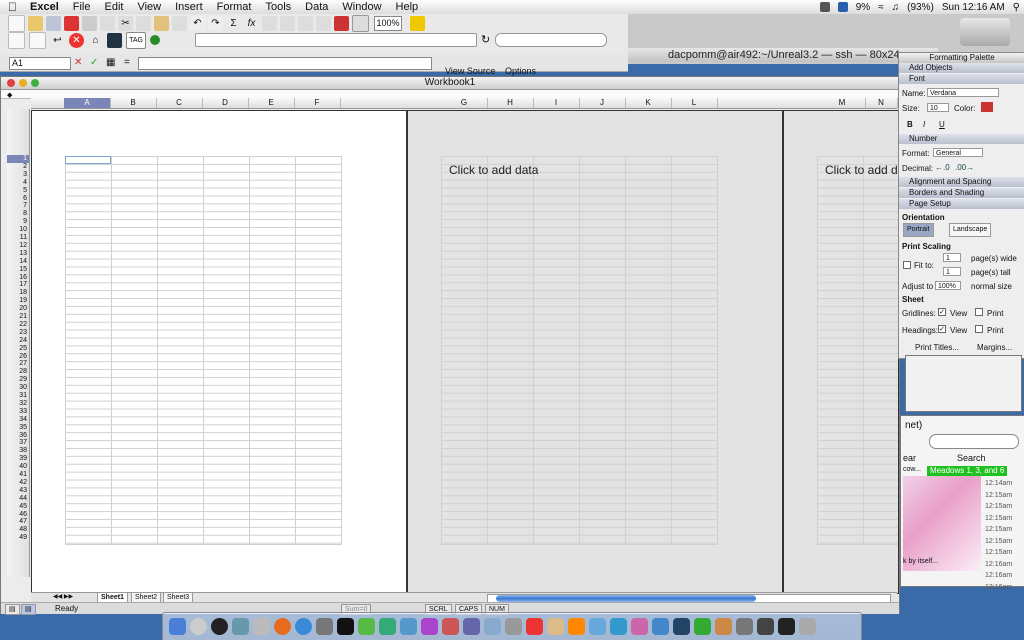 The height and width of the screenshot is (640, 1024). Describe the element at coordinates (18, 396) in the screenshot. I see `row-header: 31` at that location.